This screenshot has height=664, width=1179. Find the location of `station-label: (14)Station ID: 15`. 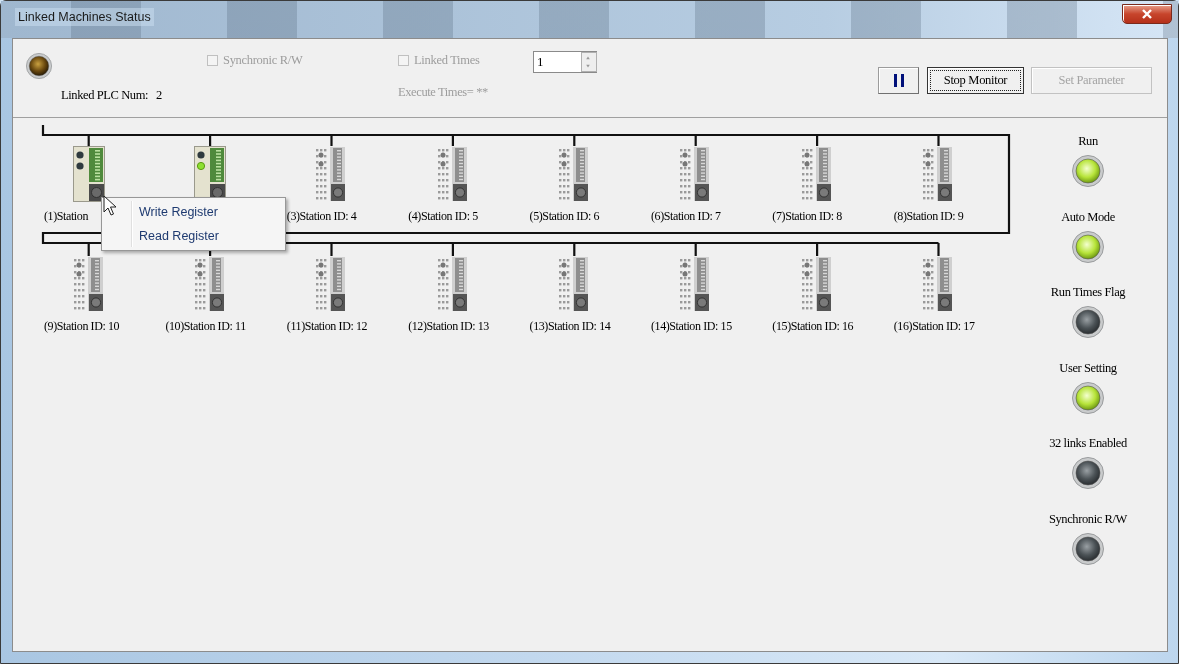

station-label: (14)Station ID: 15 is located at coordinates (691, 326).